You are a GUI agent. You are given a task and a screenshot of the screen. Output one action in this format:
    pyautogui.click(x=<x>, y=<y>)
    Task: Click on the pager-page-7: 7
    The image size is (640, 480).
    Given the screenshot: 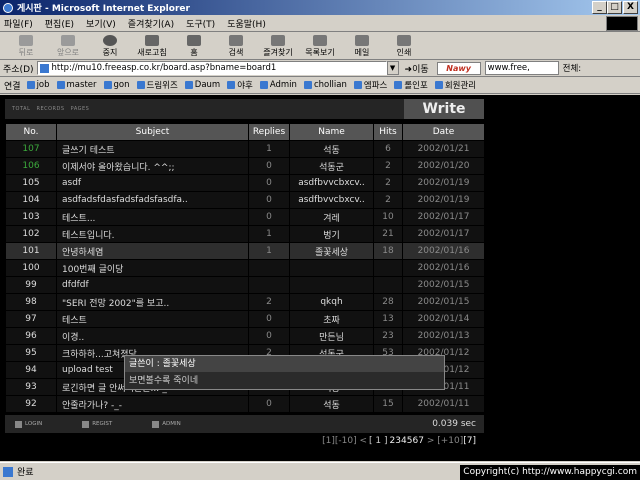 What is the action you would take?
    pyautogui.click(x=421, y=441)
    